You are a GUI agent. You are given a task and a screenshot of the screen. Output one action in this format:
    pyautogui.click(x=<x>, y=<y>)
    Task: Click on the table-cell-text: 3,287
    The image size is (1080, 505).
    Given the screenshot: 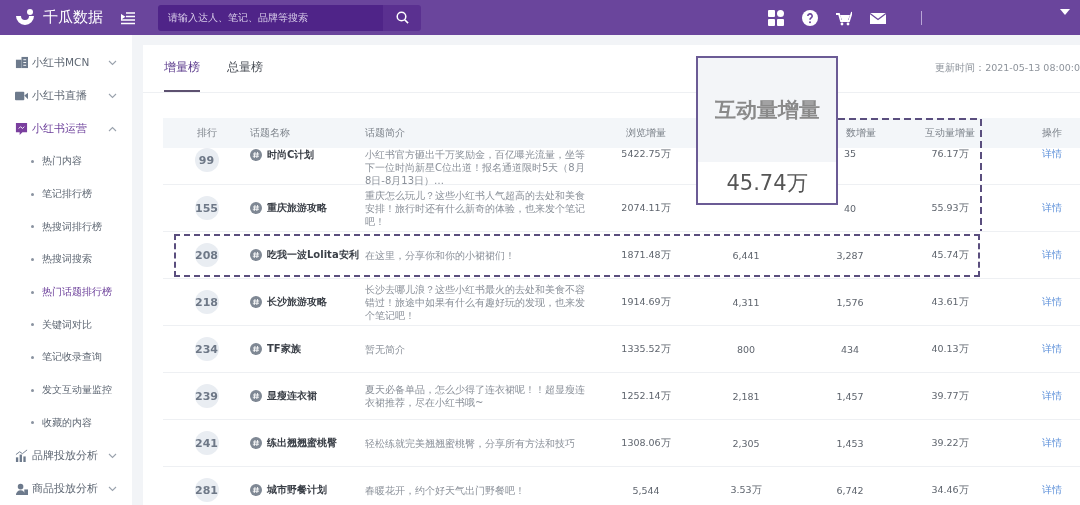 What is the action you would take?
    pyautogui.click(x=850, y=255)
    